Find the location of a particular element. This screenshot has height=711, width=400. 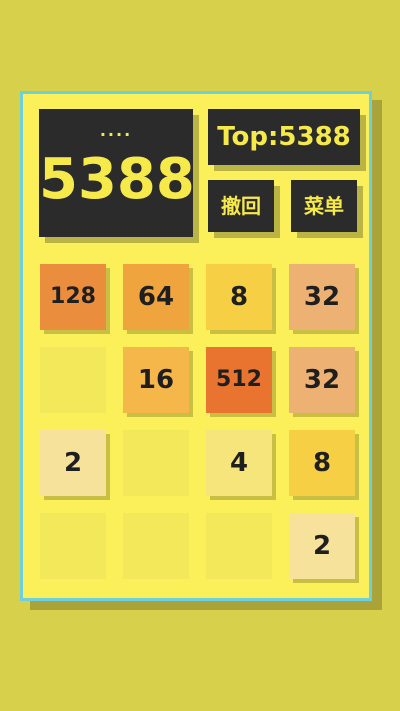

undo-button: 撤回 is located at coordinates (241, 206).